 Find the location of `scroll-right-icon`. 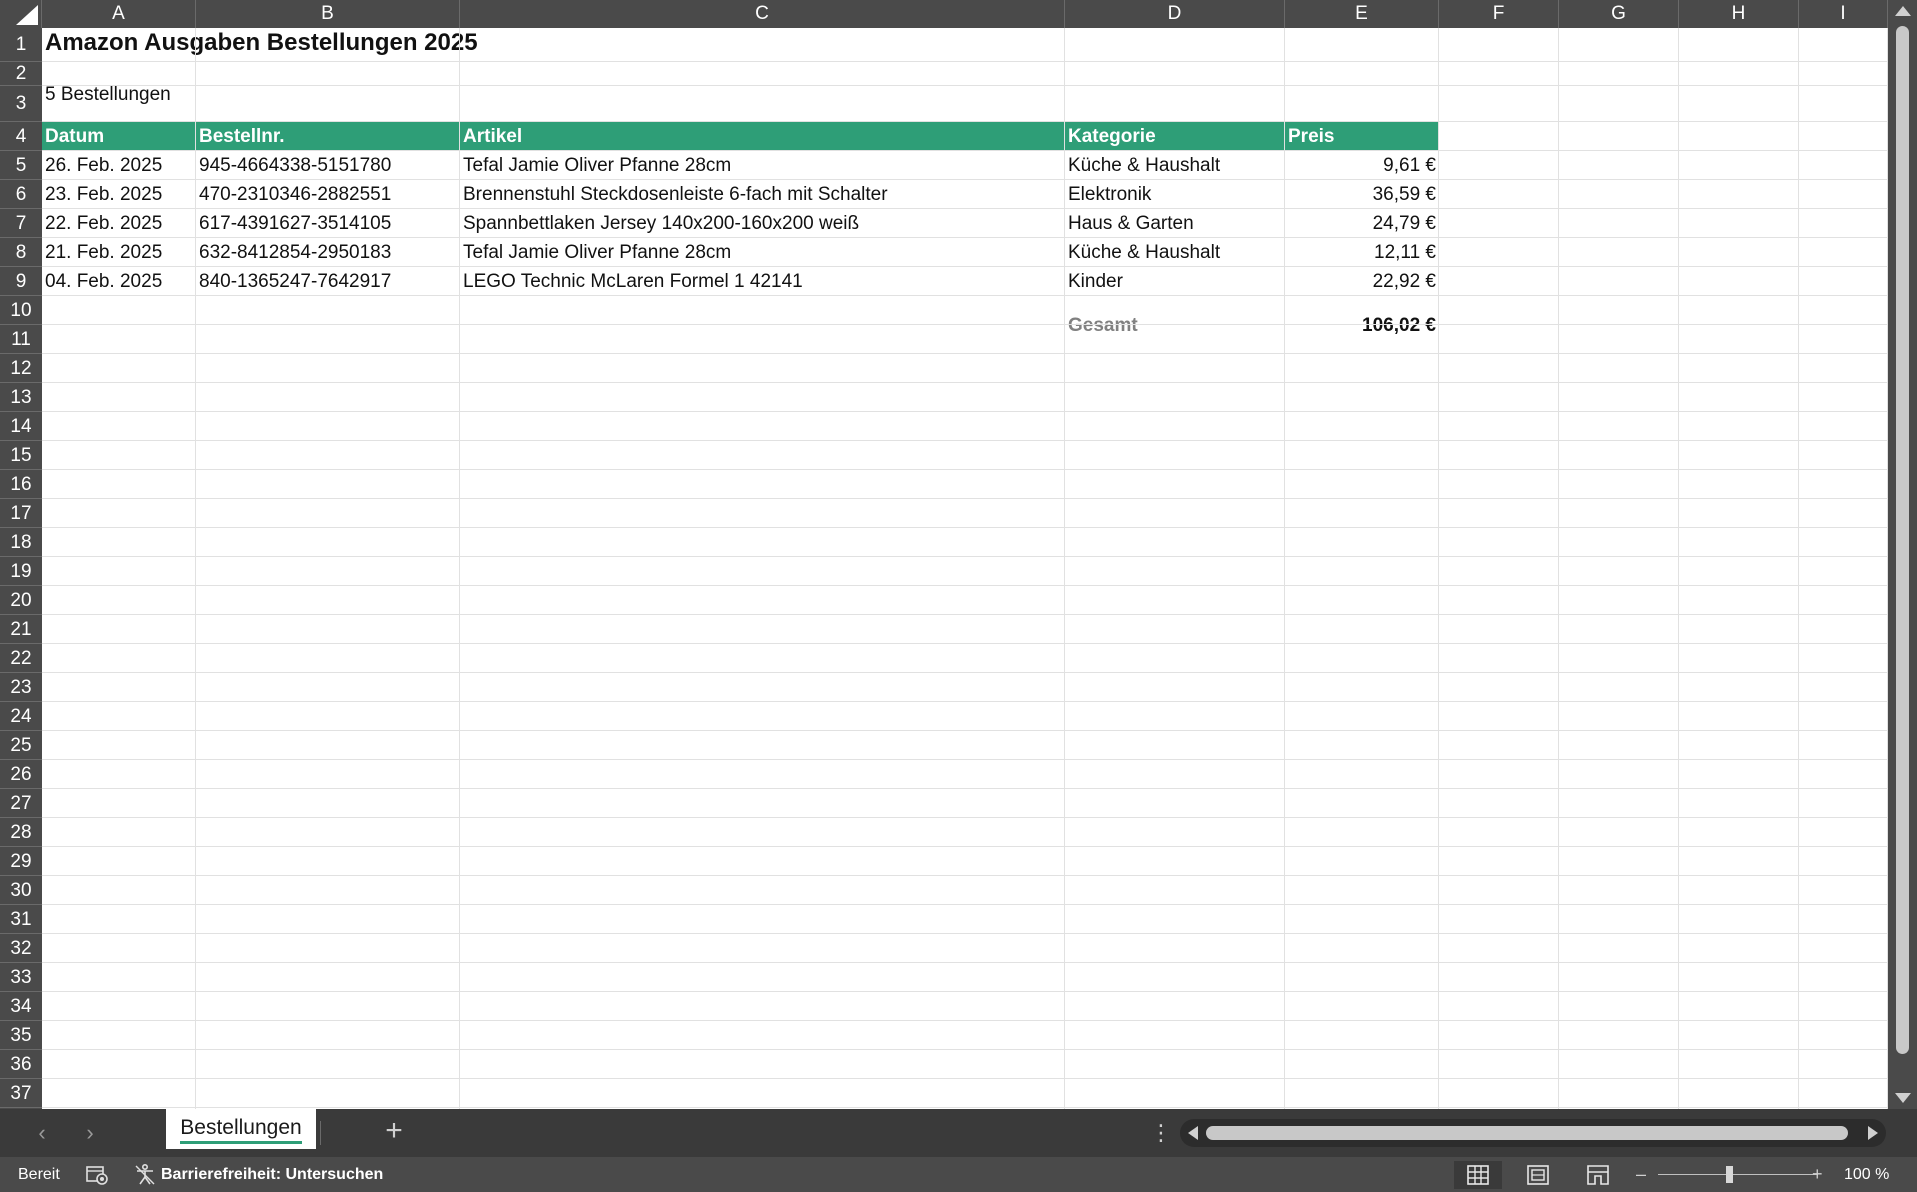

scroll-right-icon is located at coordinates (1873, 1133).